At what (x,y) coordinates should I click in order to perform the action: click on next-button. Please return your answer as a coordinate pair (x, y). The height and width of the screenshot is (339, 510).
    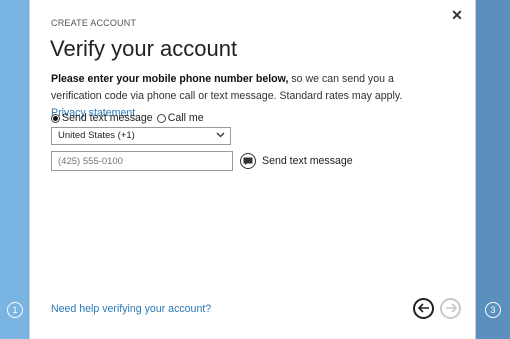
    Looking at the image, I should click on (450, 308).